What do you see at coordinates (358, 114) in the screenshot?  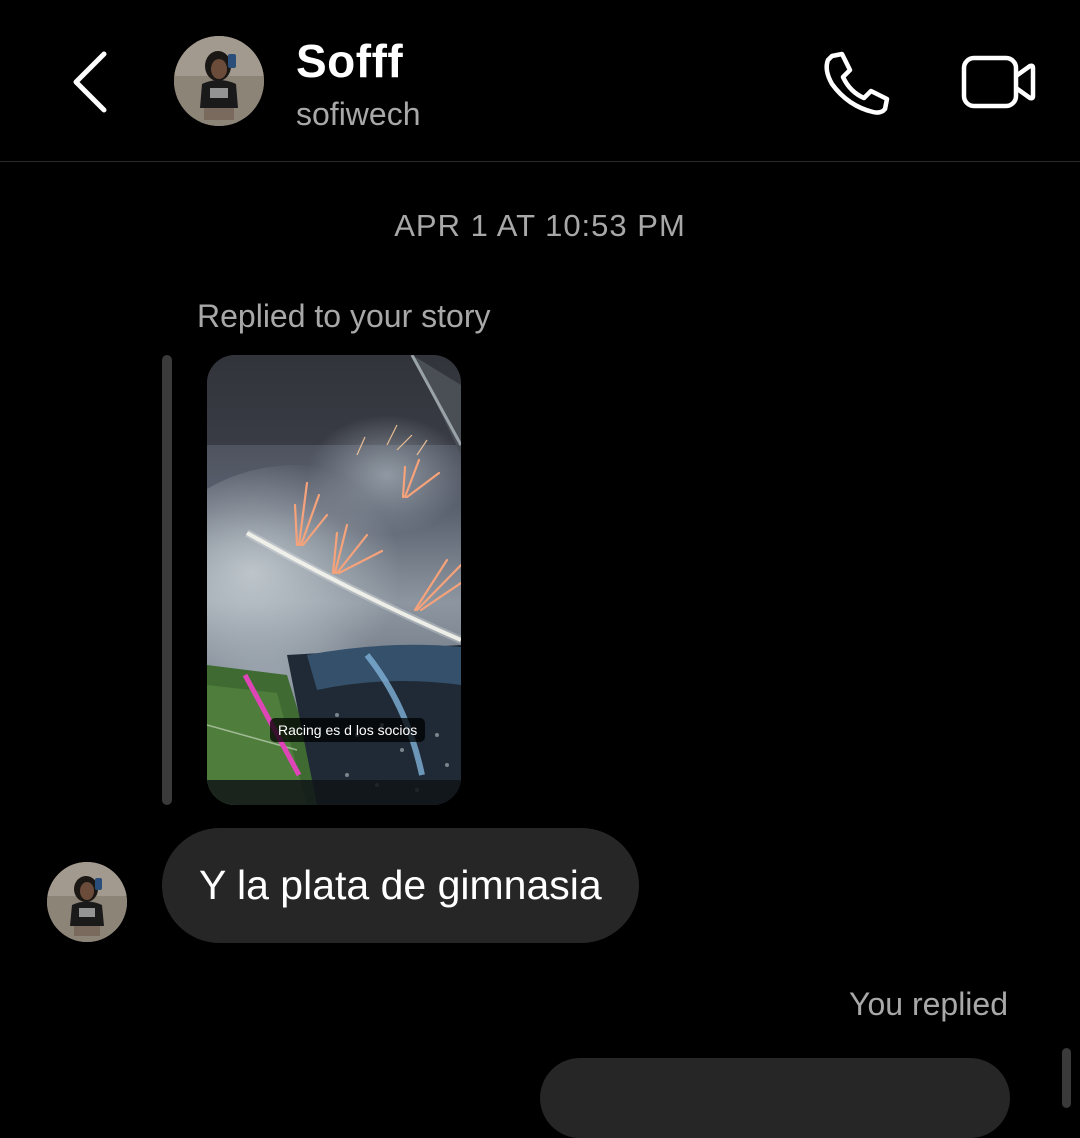 I see `contact-username: sofiwech` at bounding box center [358, 114].